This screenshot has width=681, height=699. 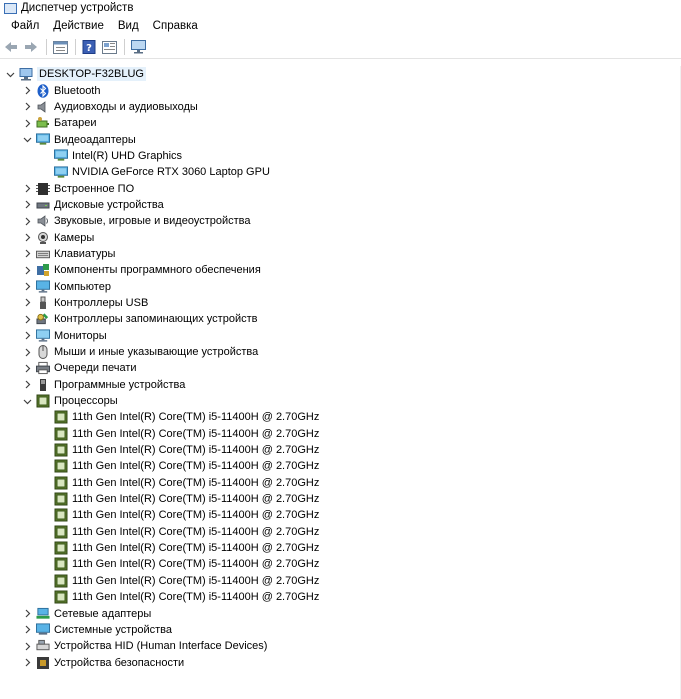 I want to click on tree-category: Компоненты программного обеспечения, so click(x=340, y=270).